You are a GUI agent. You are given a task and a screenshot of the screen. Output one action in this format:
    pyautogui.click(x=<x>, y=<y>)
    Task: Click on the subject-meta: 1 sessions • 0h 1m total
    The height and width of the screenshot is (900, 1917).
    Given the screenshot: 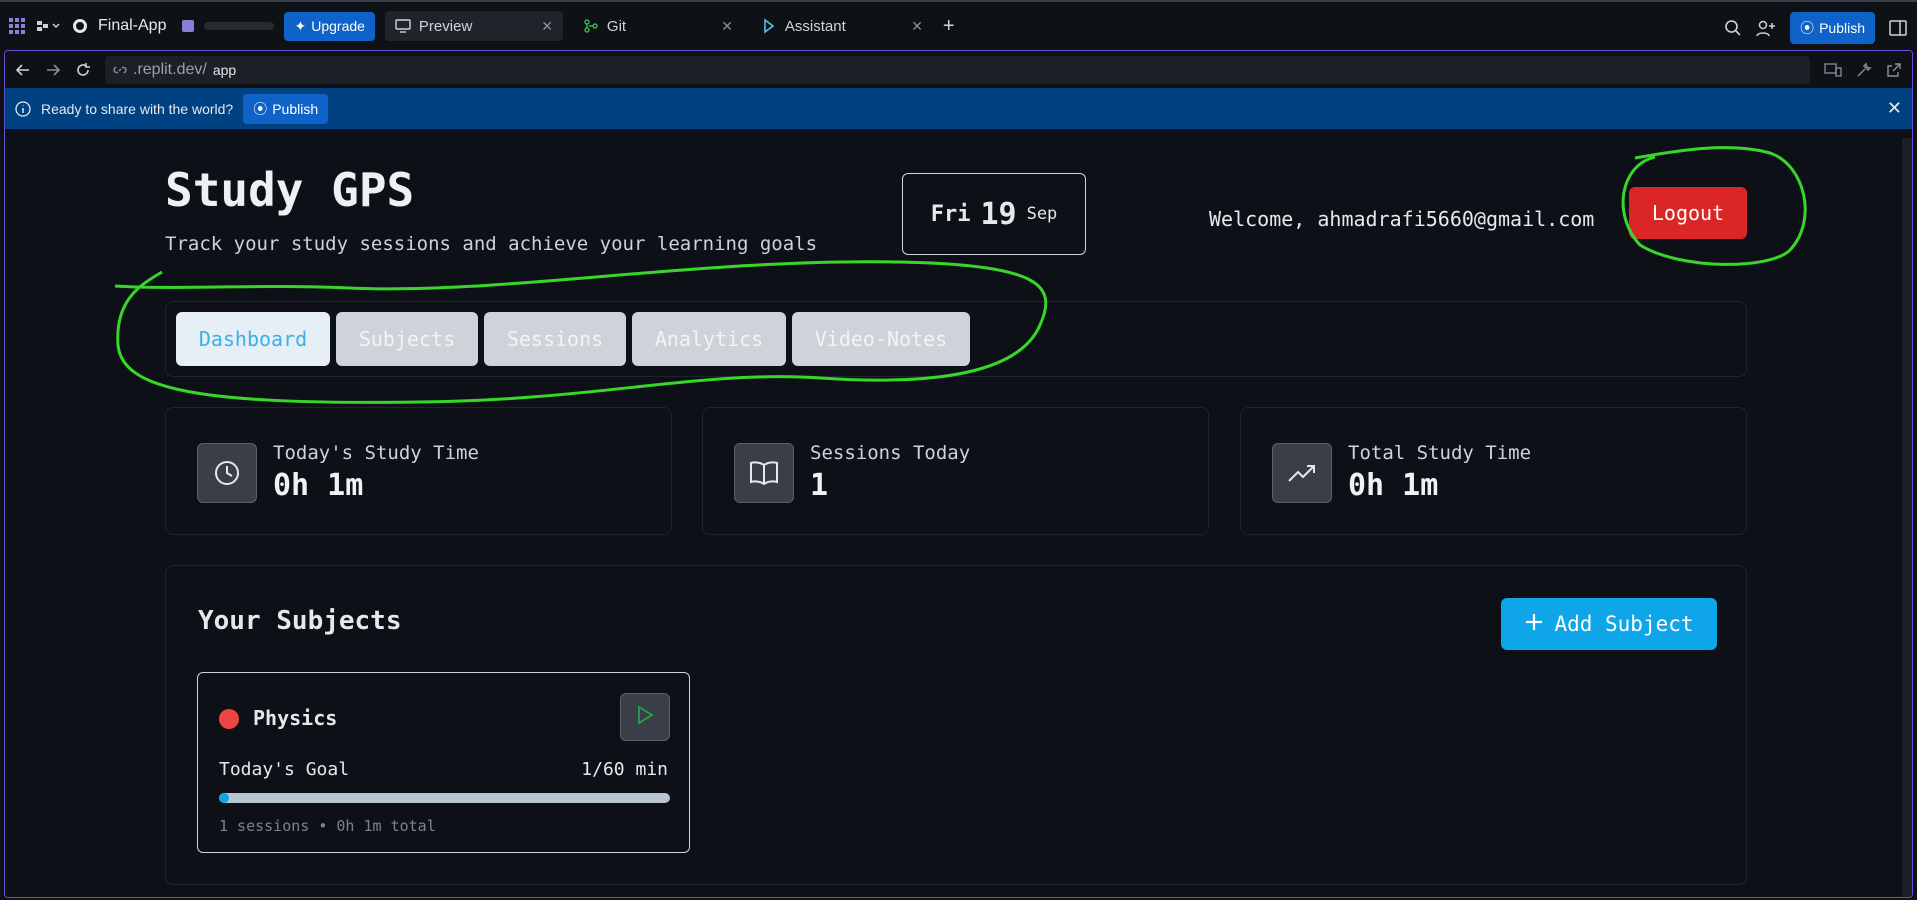 What is the action you would take?
    pyautogui.click(x=327, y=826)
    